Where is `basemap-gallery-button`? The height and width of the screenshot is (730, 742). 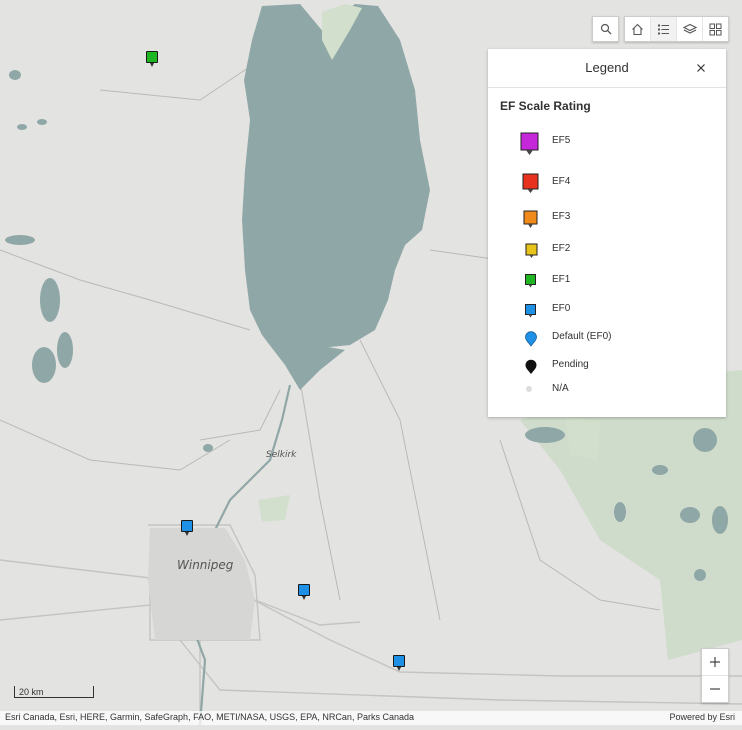
basemap-gallery-button is located at coordinates (715, 29).